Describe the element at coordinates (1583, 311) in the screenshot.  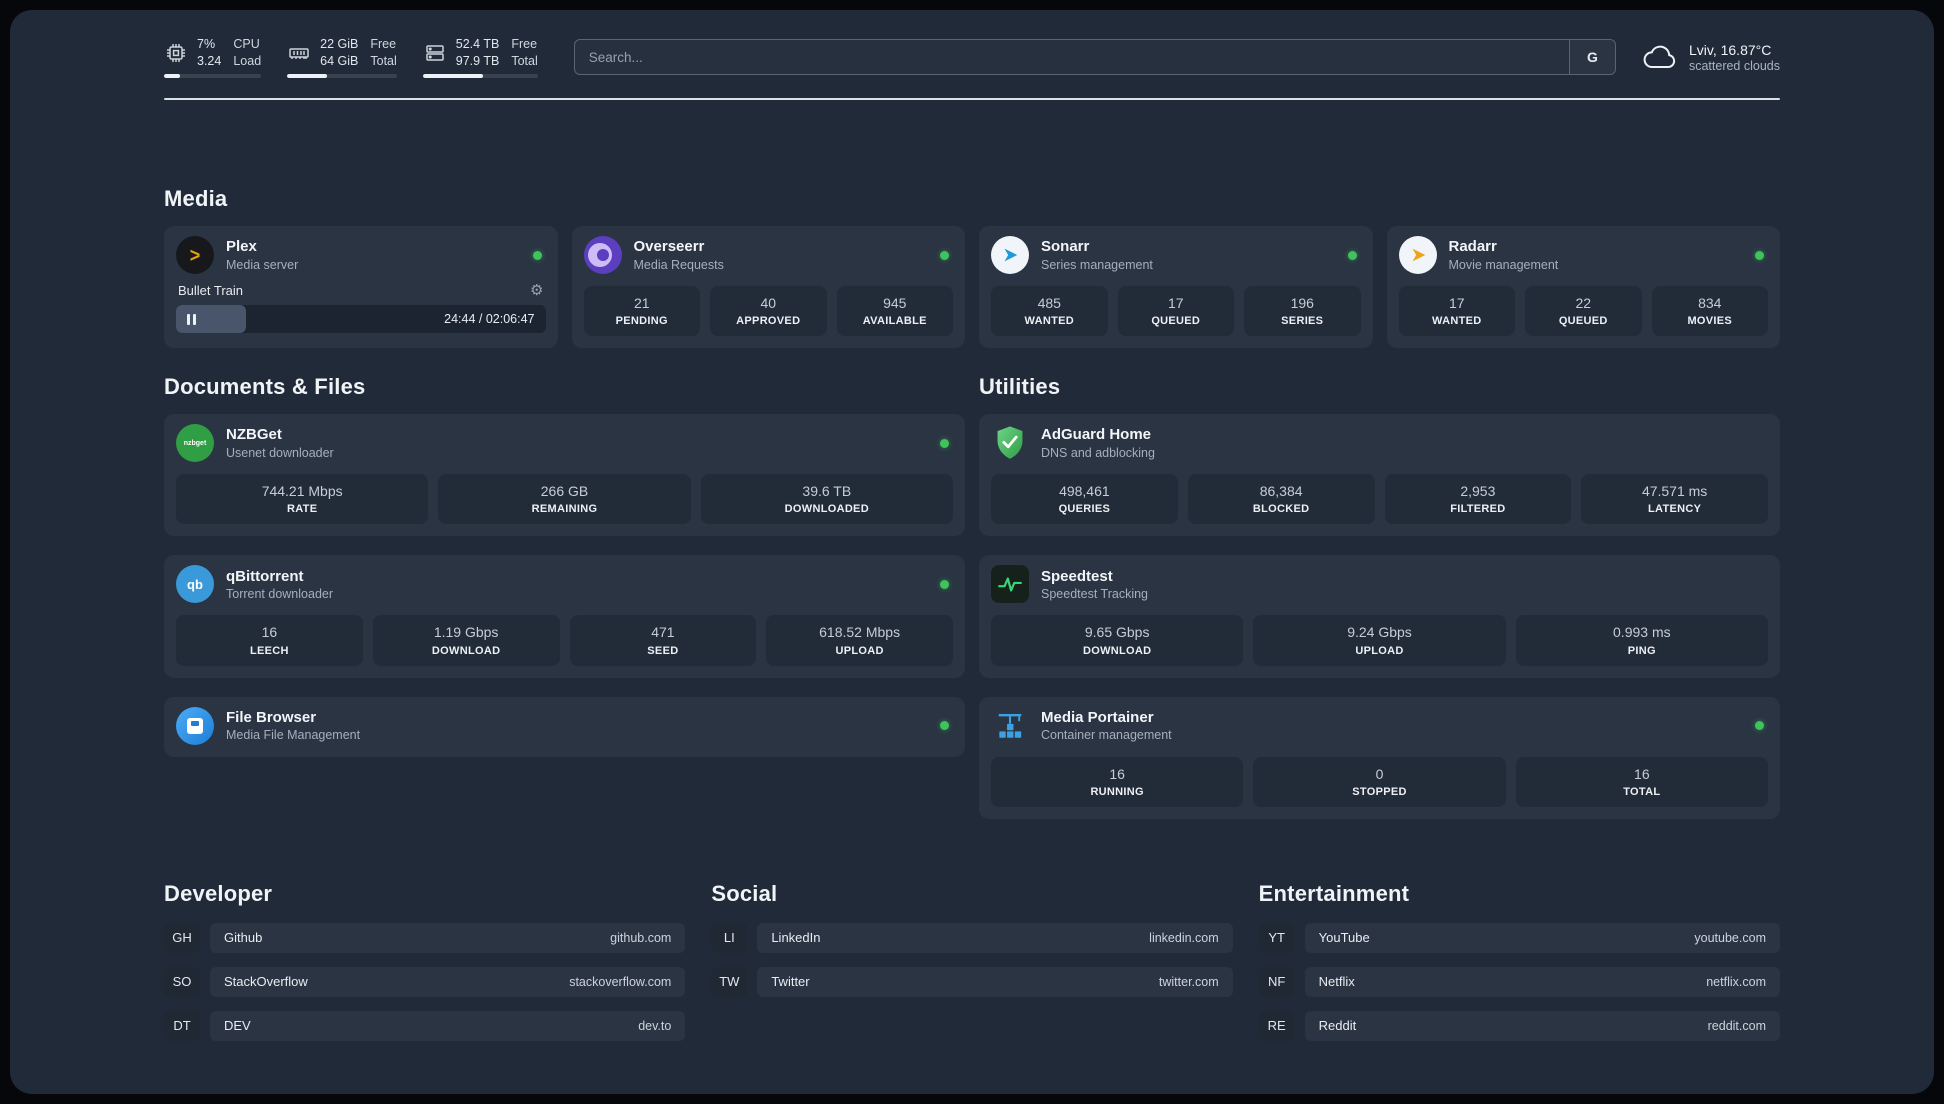
I see `stat-tile: 22 QUEUED` at that location.